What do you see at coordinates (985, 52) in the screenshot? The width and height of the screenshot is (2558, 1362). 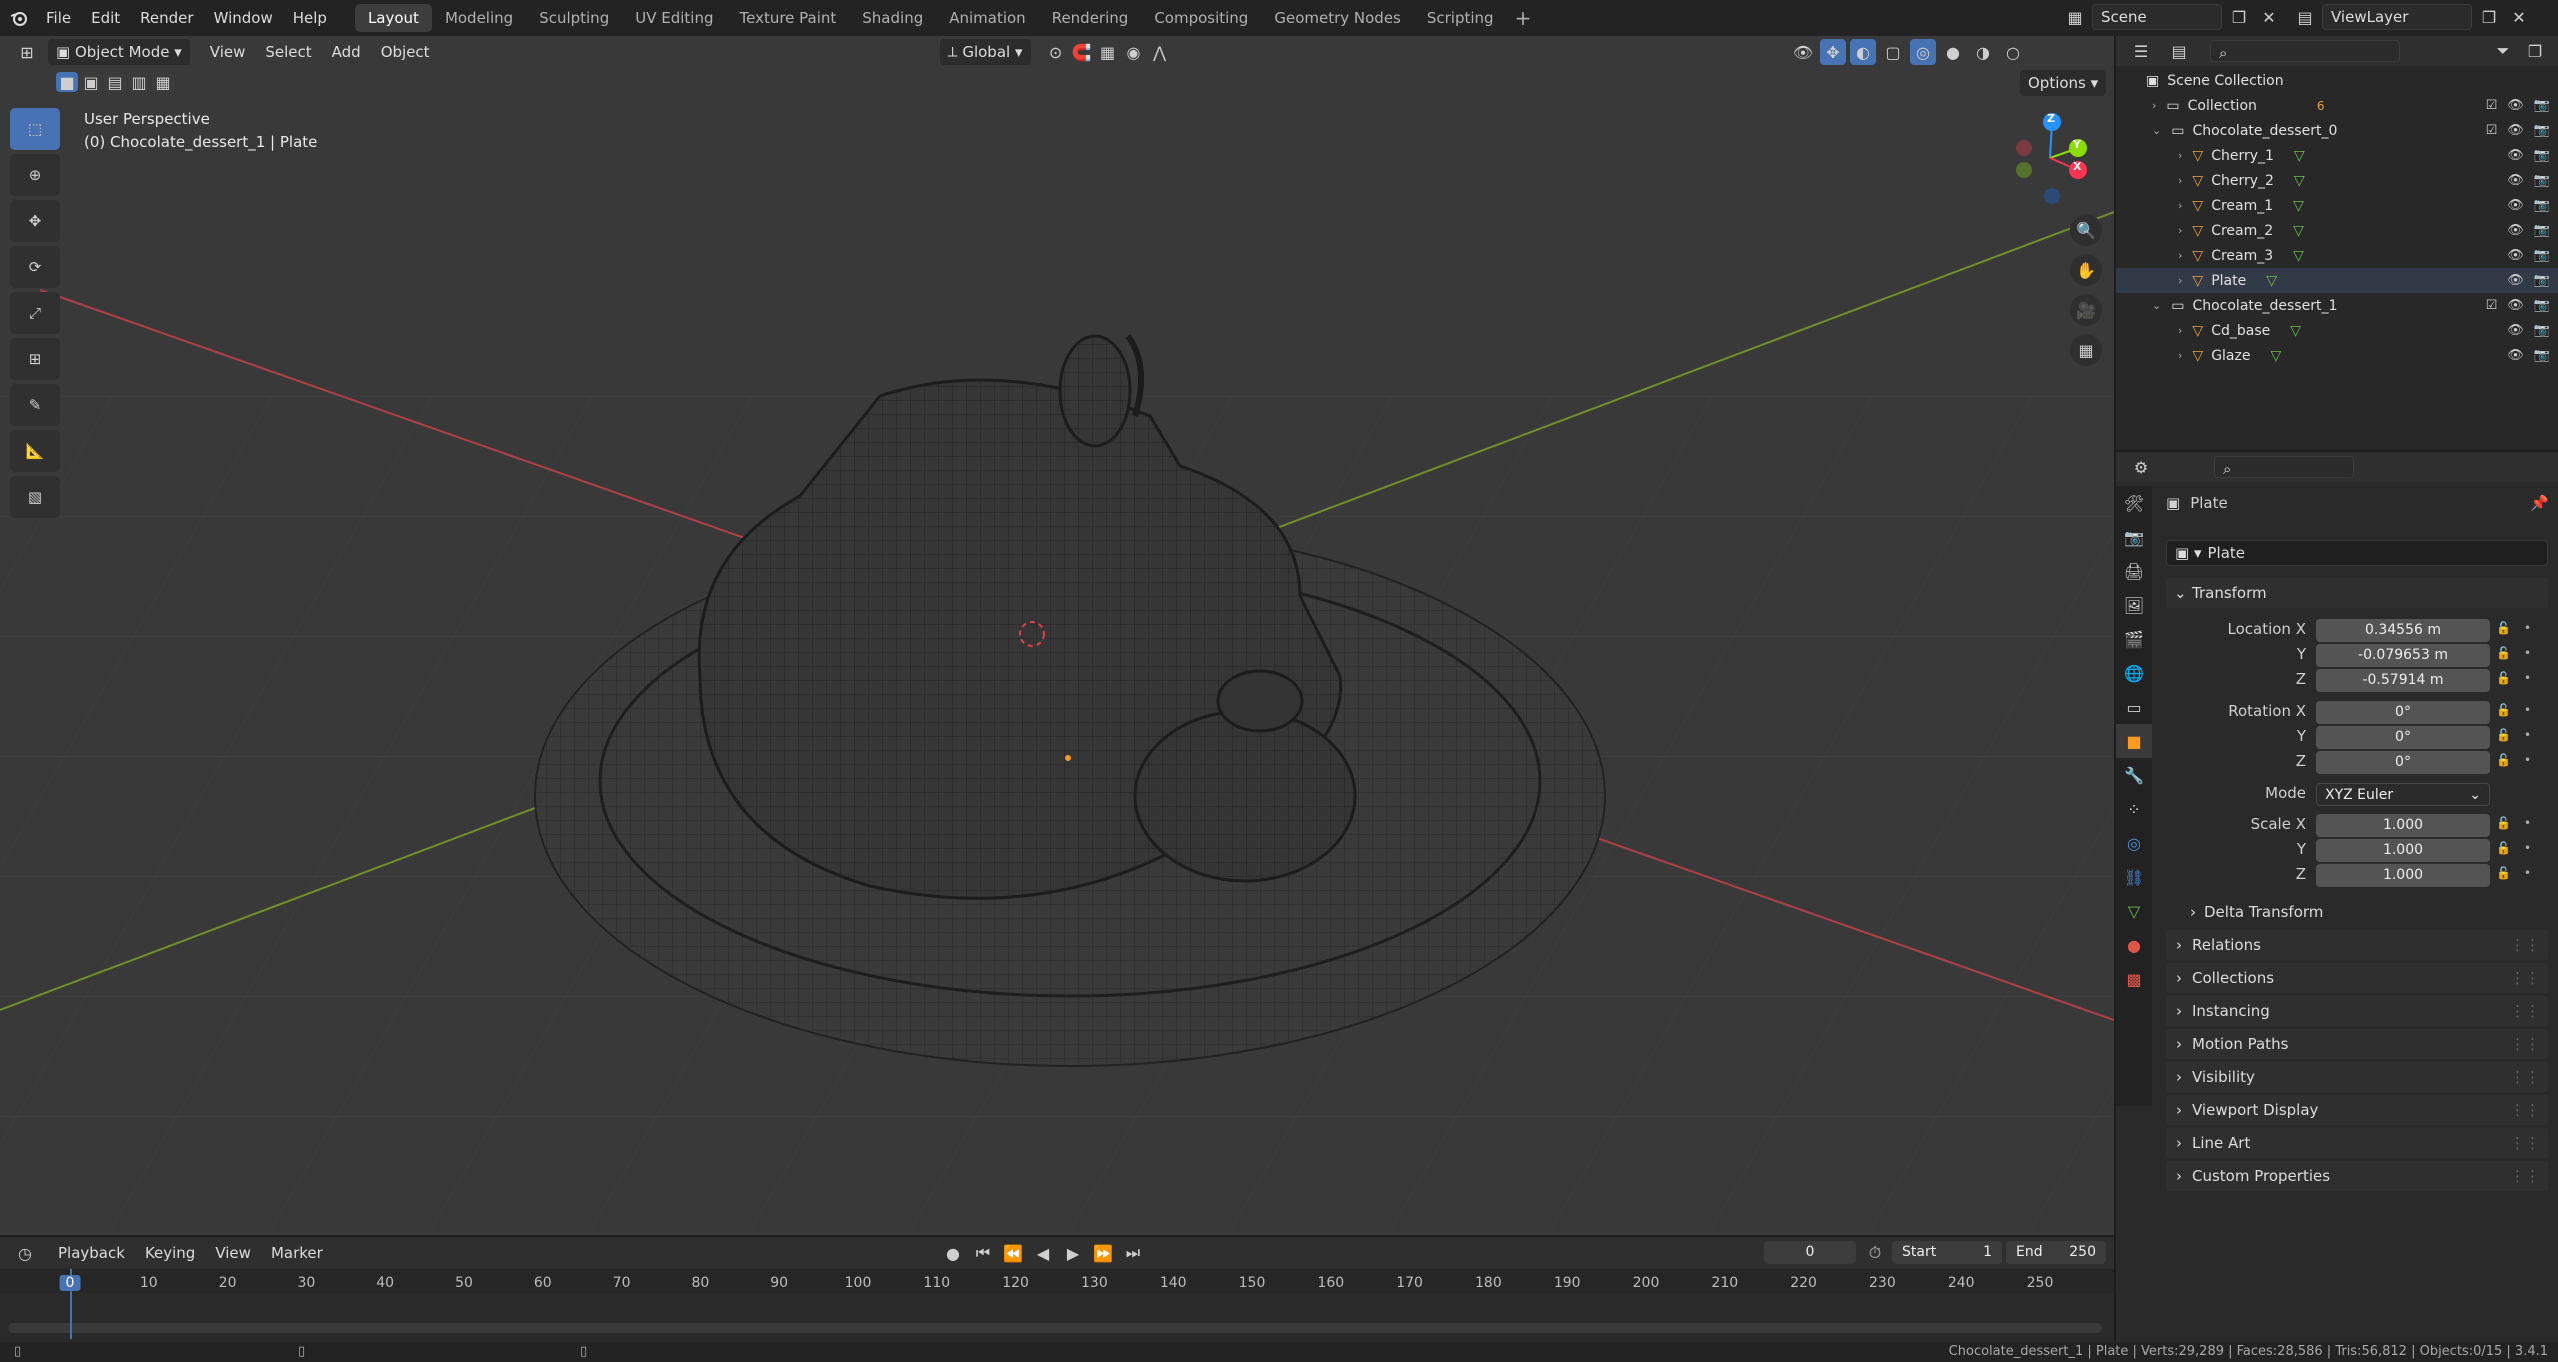 I see `transform-orientation-dropdown: ⟂ Global ▾` at bounding box center [985, 52].